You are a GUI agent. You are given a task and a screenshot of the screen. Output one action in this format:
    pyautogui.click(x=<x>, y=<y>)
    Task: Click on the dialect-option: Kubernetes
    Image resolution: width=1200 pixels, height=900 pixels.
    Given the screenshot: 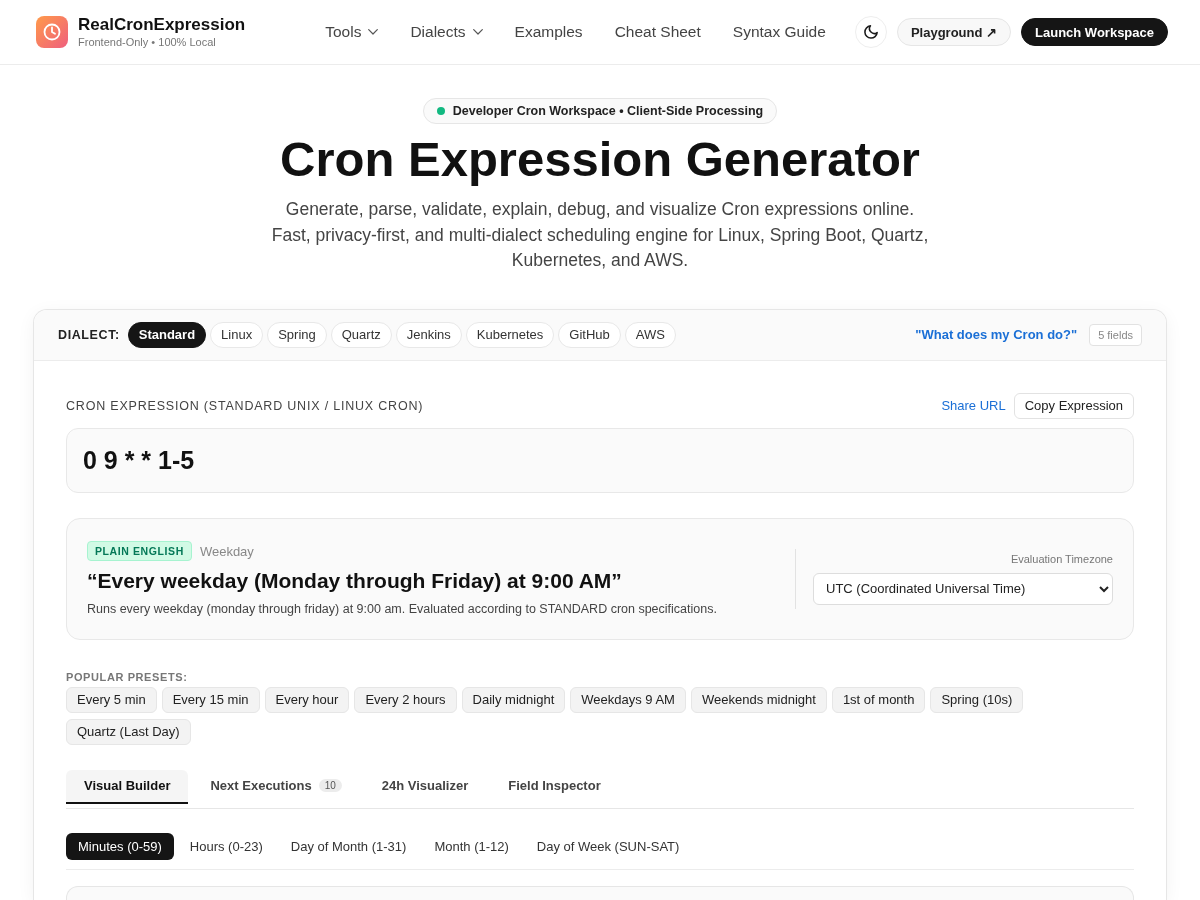 What is the action you would take?
    pyautogui.click(x=510, y=334)
    